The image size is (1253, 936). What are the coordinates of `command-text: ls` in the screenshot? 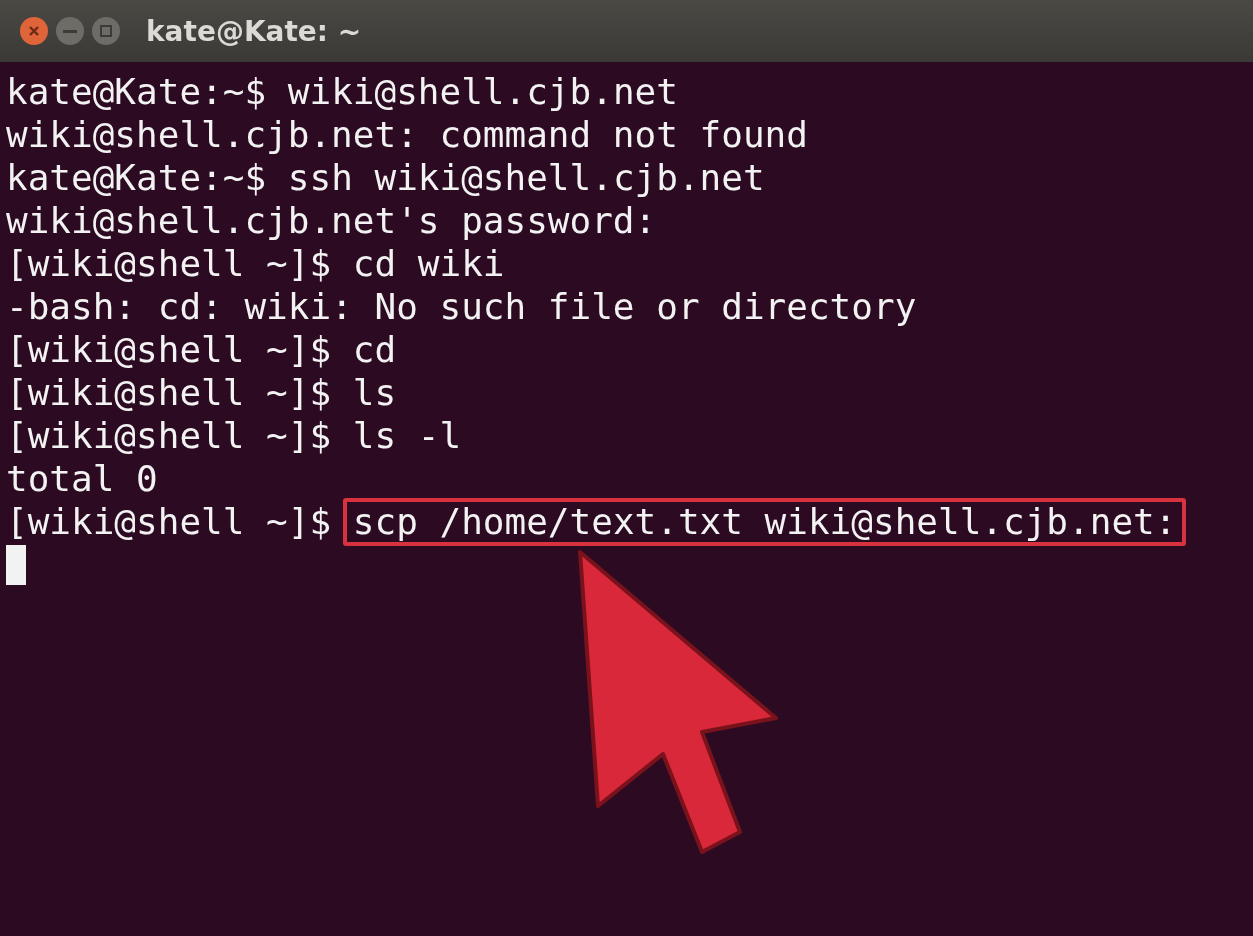 It's located at (374, 392).